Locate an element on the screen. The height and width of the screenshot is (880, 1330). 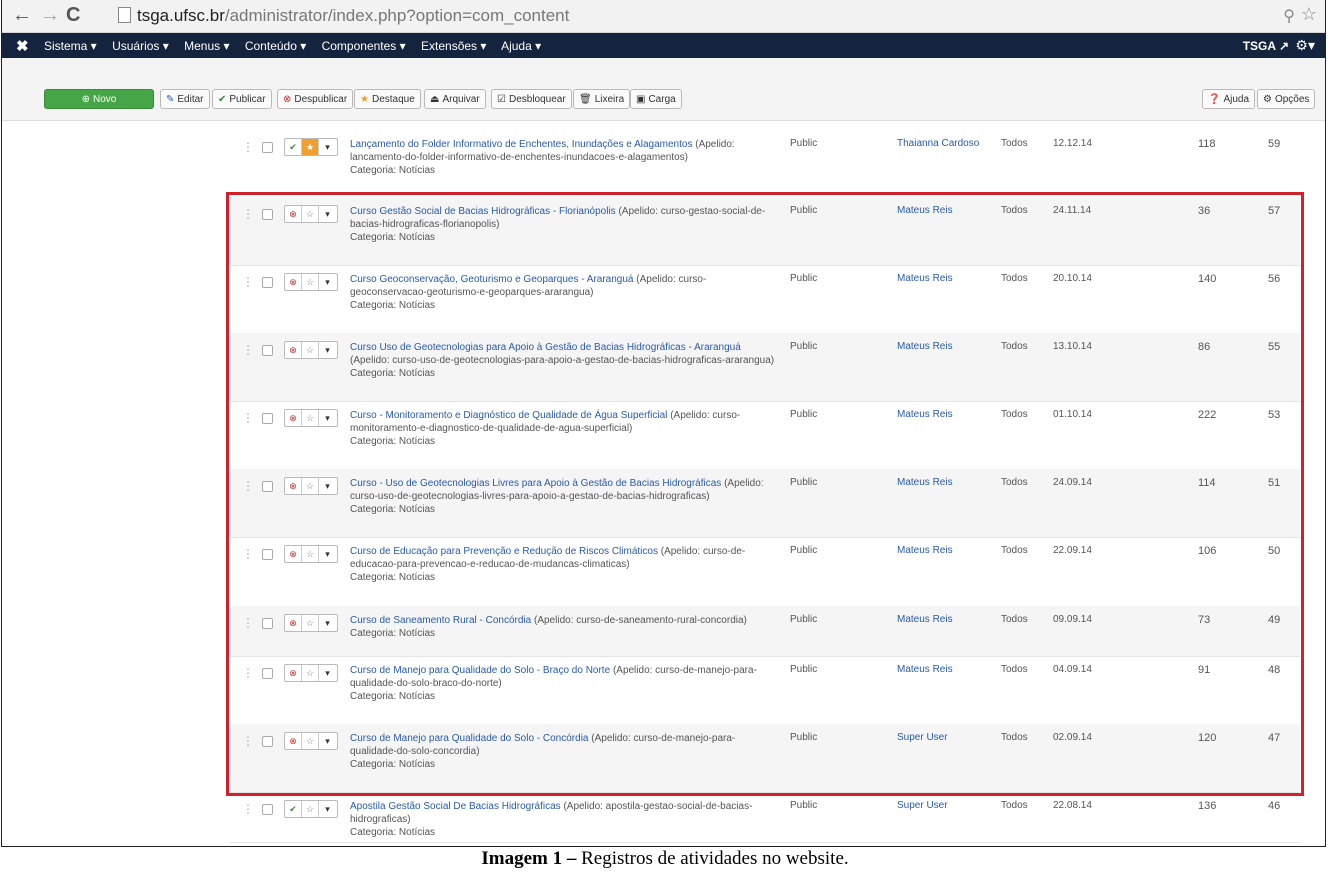
user-gear-icon: ⚙▾ is located at coordinates (1305, 45).